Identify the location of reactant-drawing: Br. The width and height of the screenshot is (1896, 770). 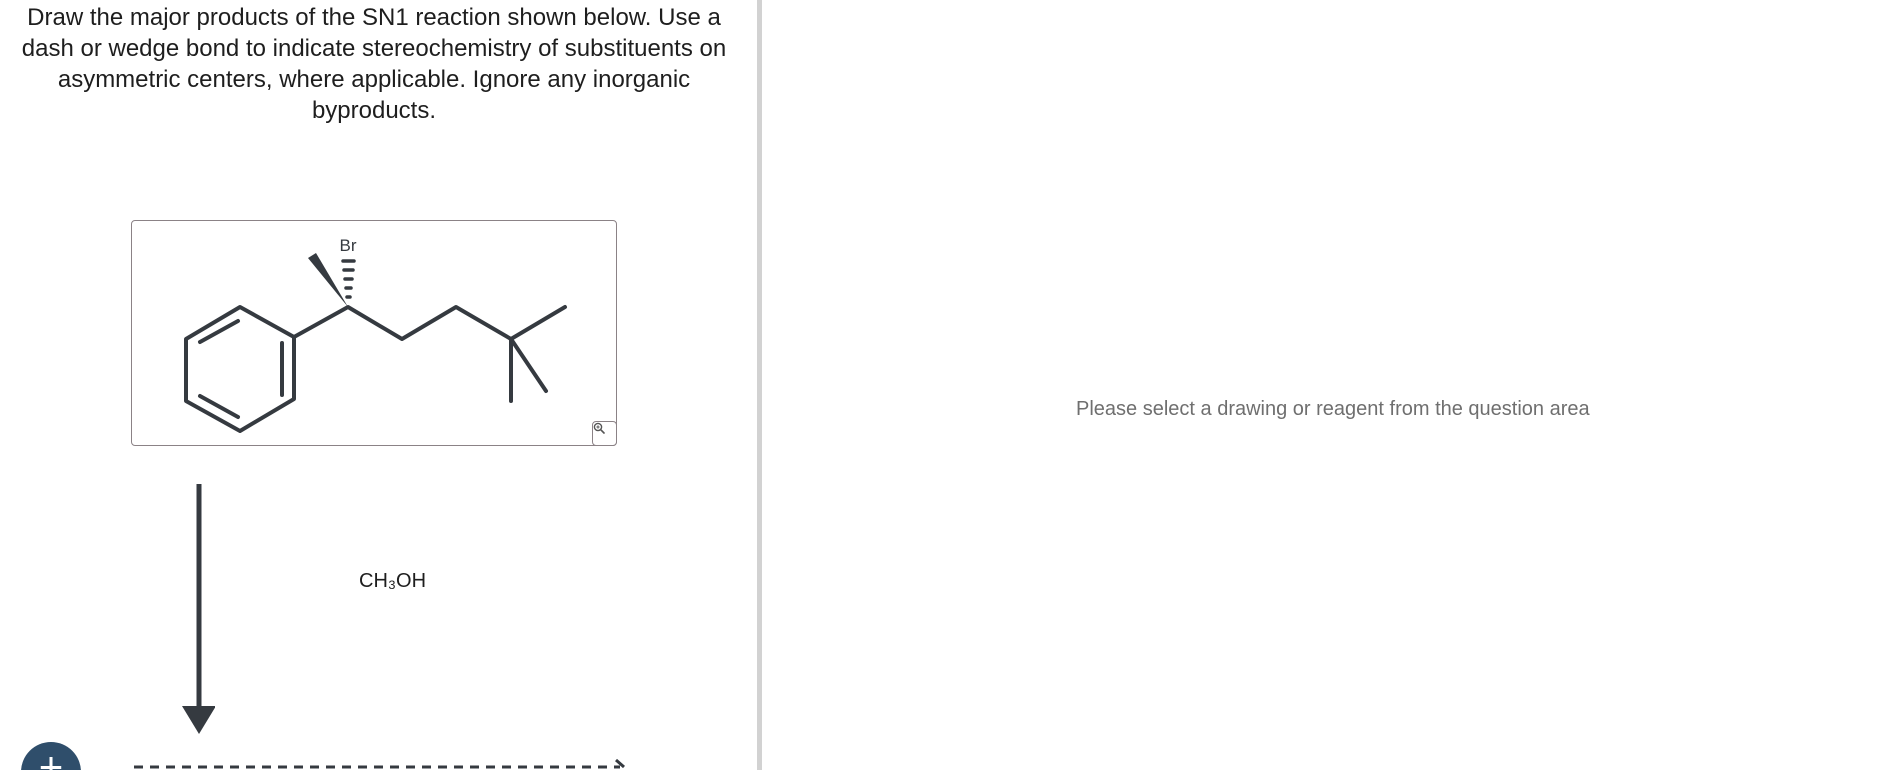
(374, 333).